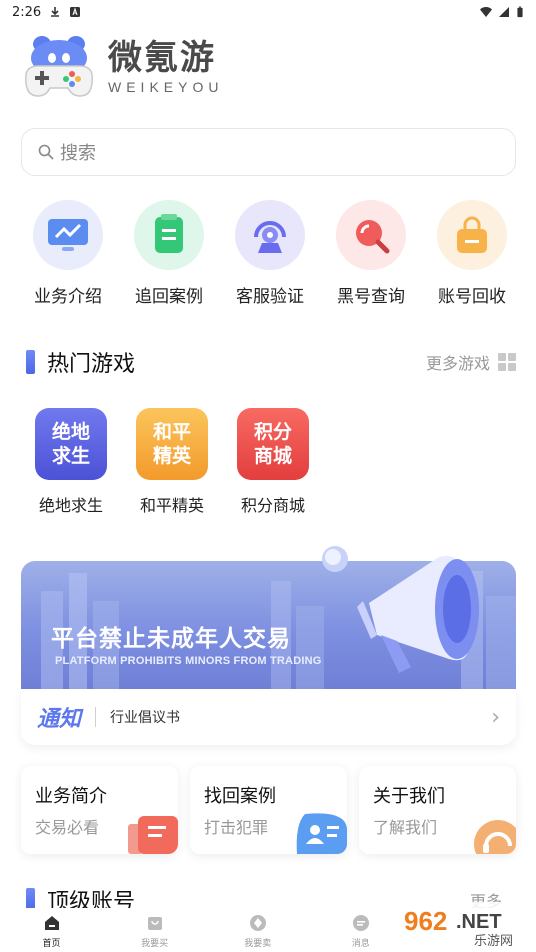 The height and width of the screenshot is (952, 536). Describe the element at coordinates (493, 941) in the screenshot. I see `svg-text: 乐游网` at that location.